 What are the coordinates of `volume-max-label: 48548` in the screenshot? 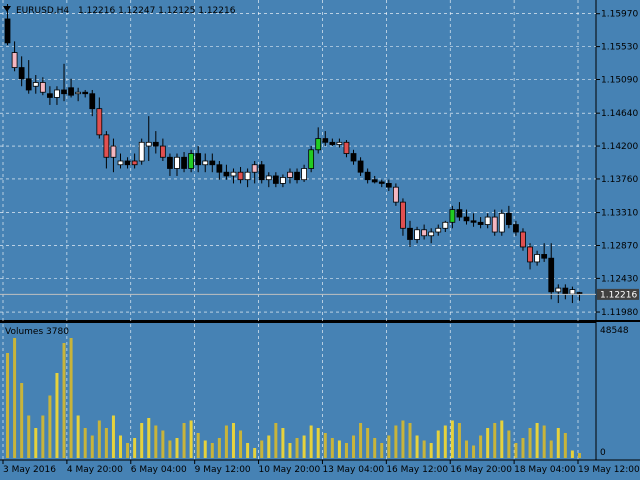 It's located at (614, 331).